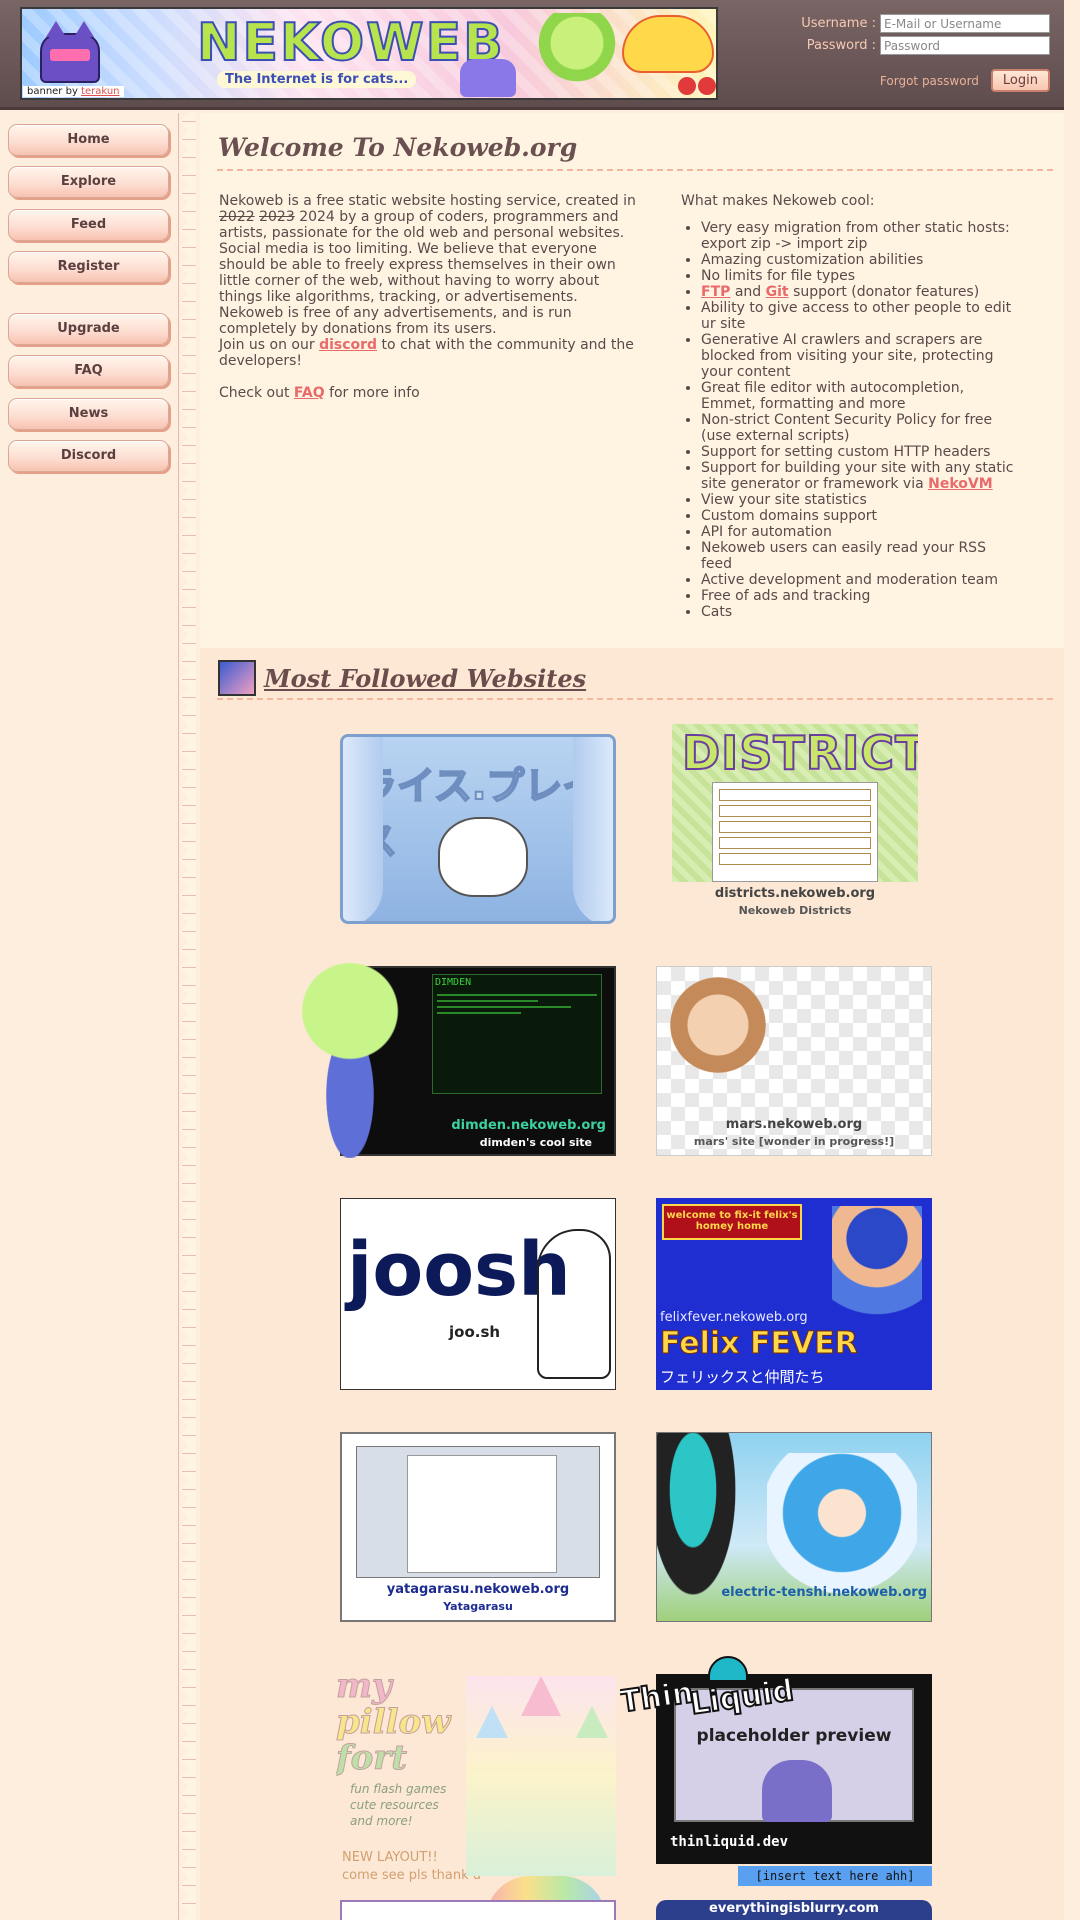 The width and height of the screenshot is (1080, 1920). I want to click on section-divider, so click(635, 699).